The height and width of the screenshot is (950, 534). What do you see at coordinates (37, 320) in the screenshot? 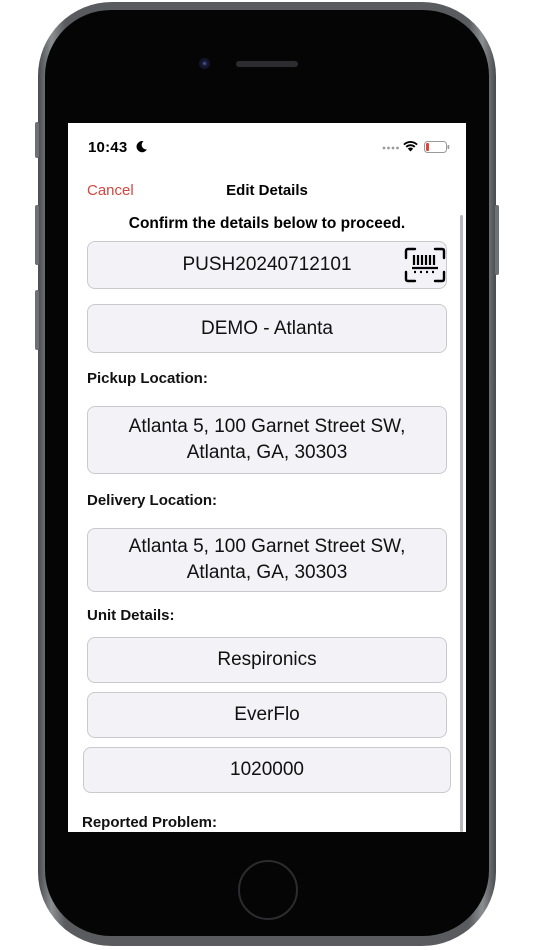
I see `volume-down-button` at bounding box center [37, 320].